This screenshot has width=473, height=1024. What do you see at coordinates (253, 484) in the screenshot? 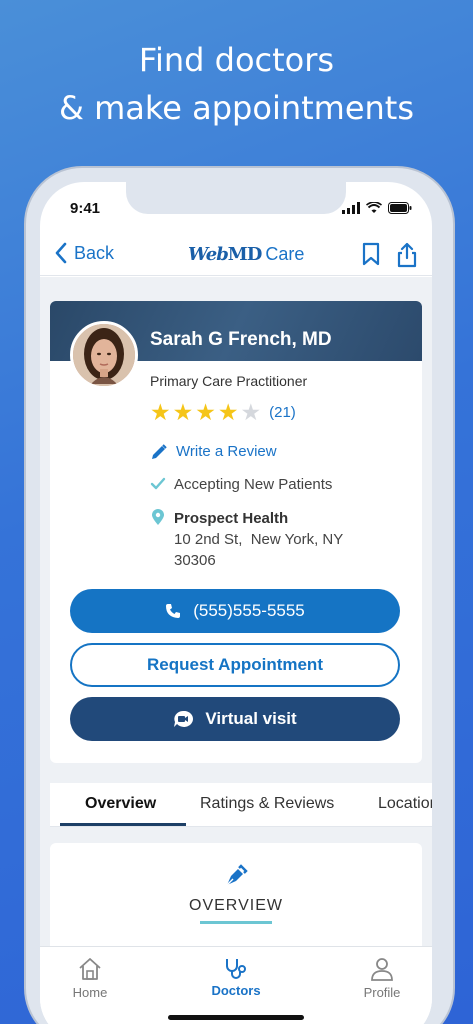
I see `accepting-label: Accepting New Patients` at bounding box center [253, 484].